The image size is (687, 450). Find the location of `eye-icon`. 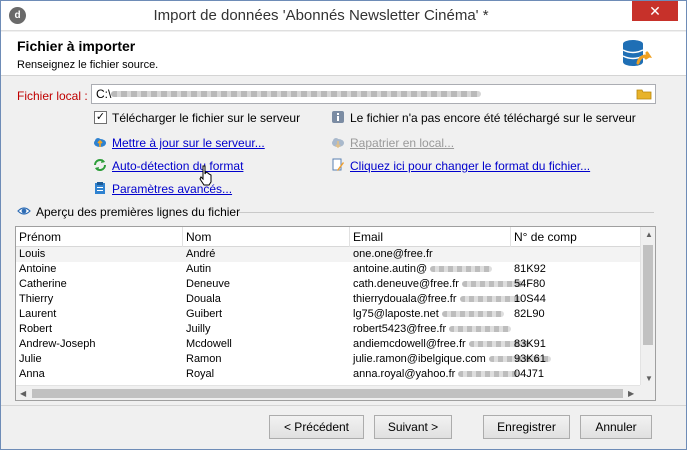

eye-icon is located at coordinates (24, 211).